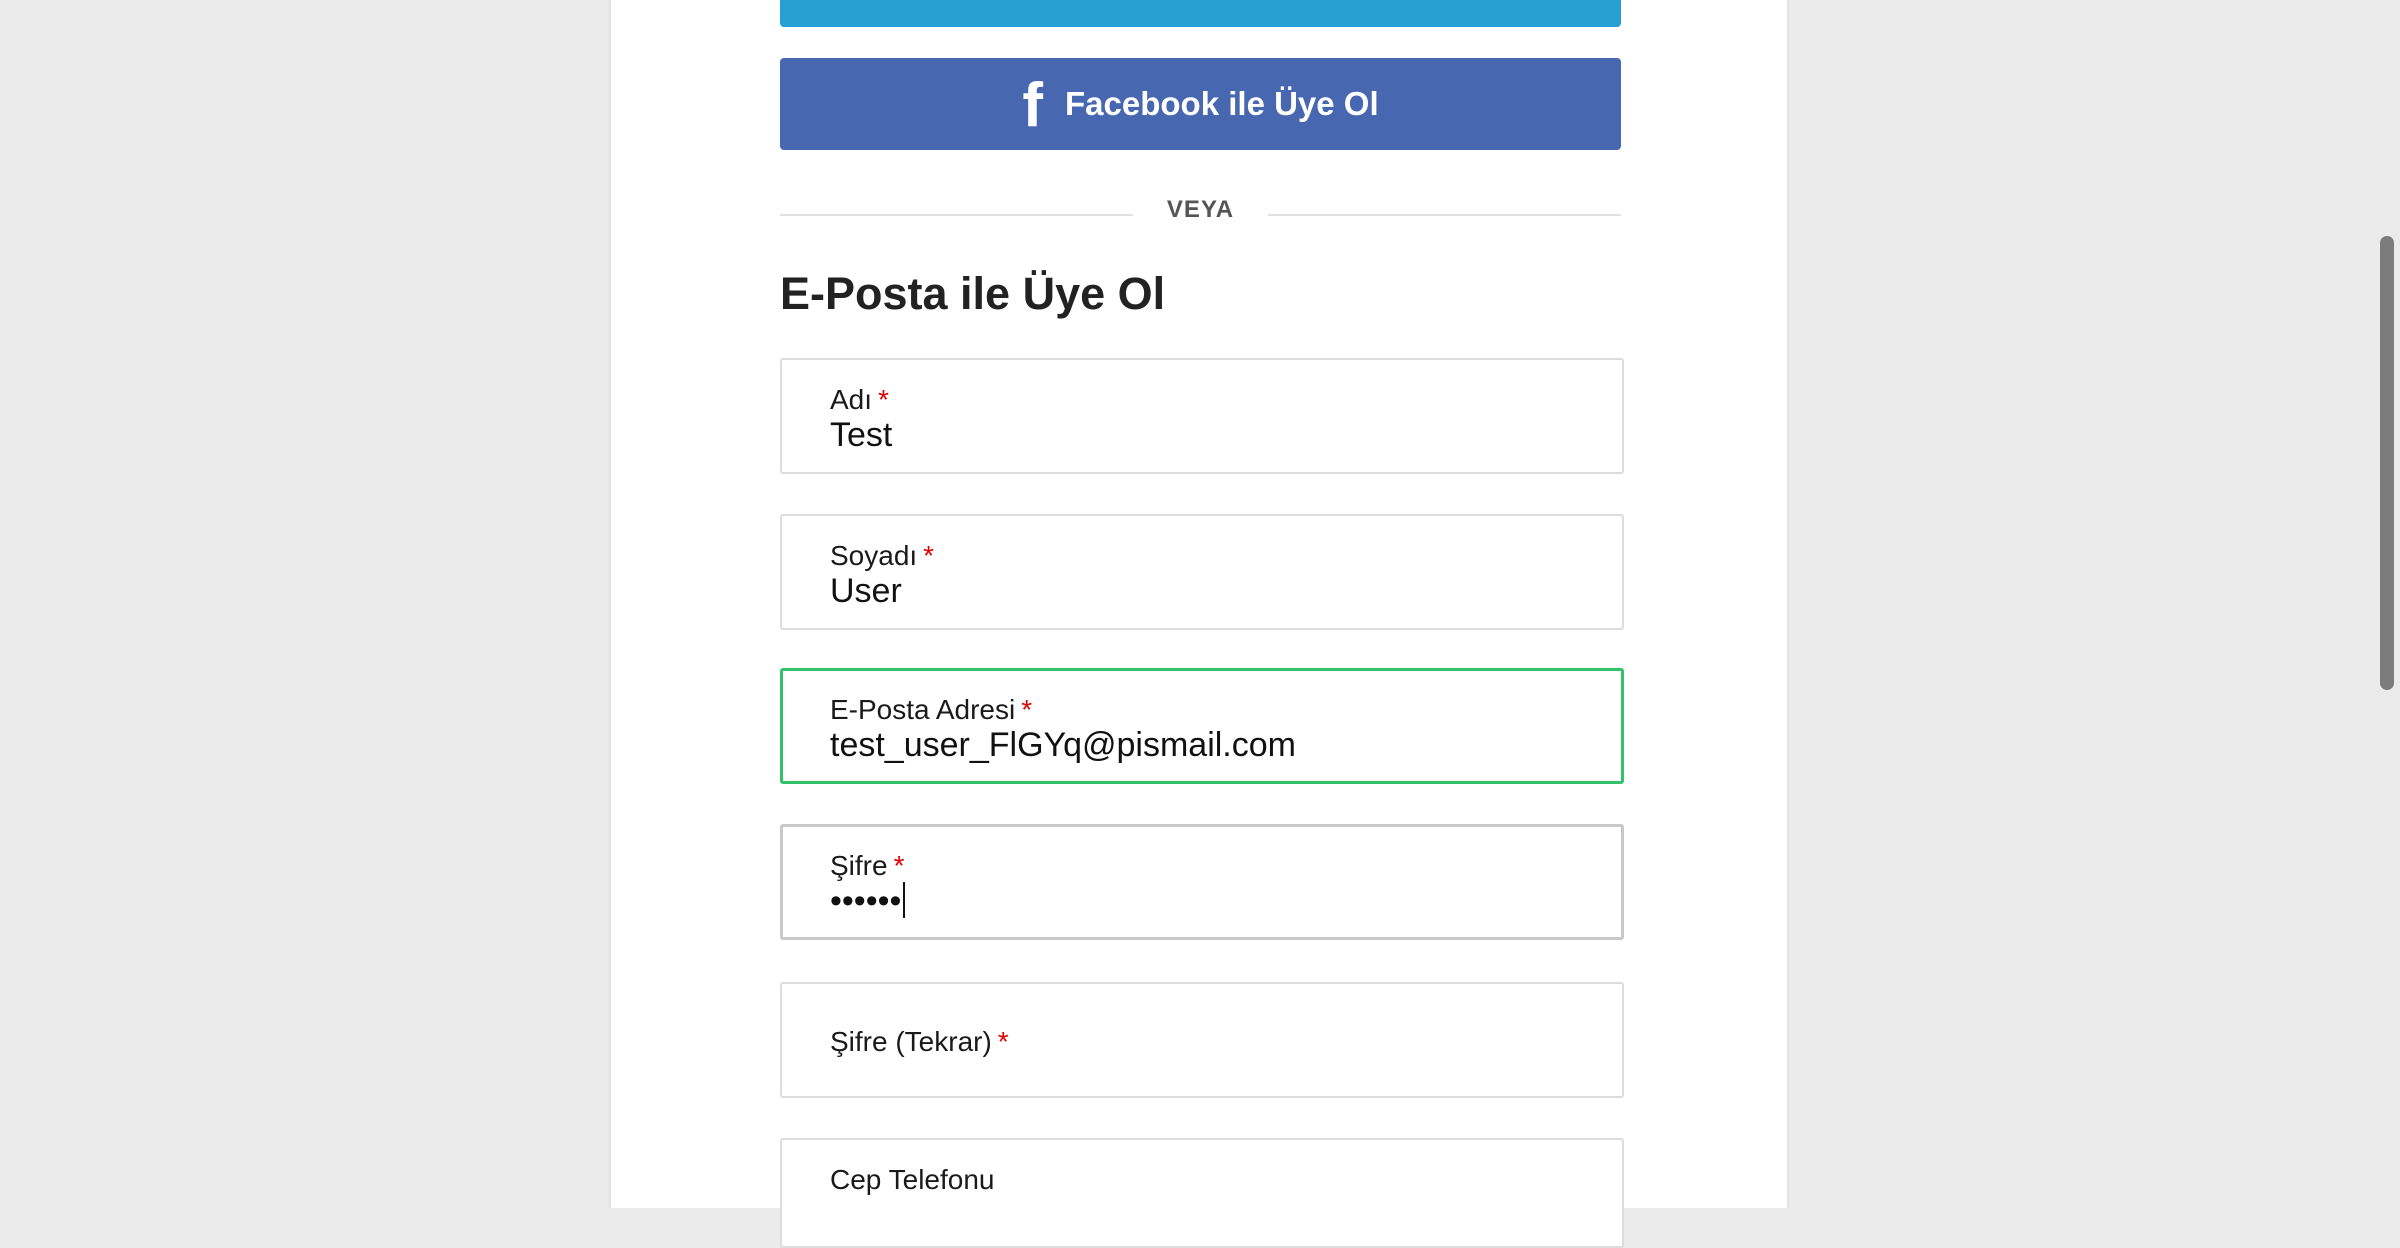  Describe the element at coordinates (1200, 13) in the screenshot. I see `social-signup-button` at that location.